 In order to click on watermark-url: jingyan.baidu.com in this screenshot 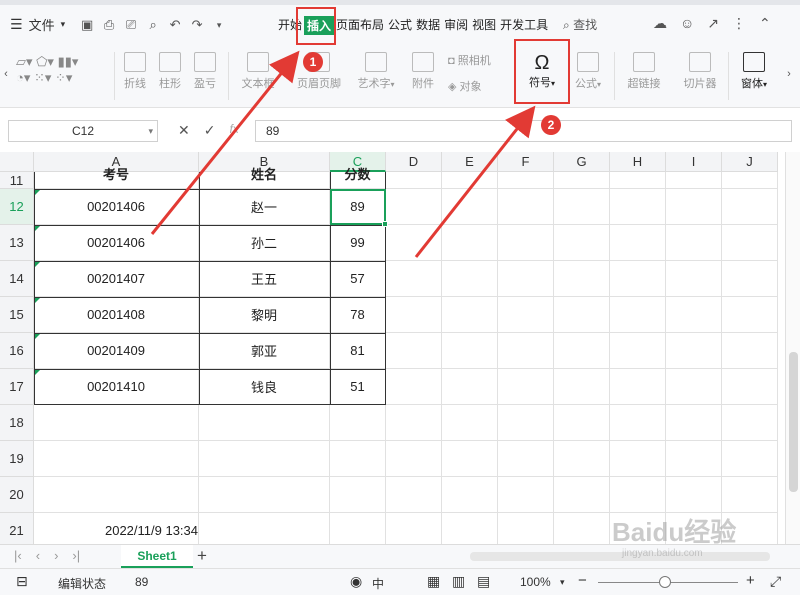, I will do `click(662, 553)`.